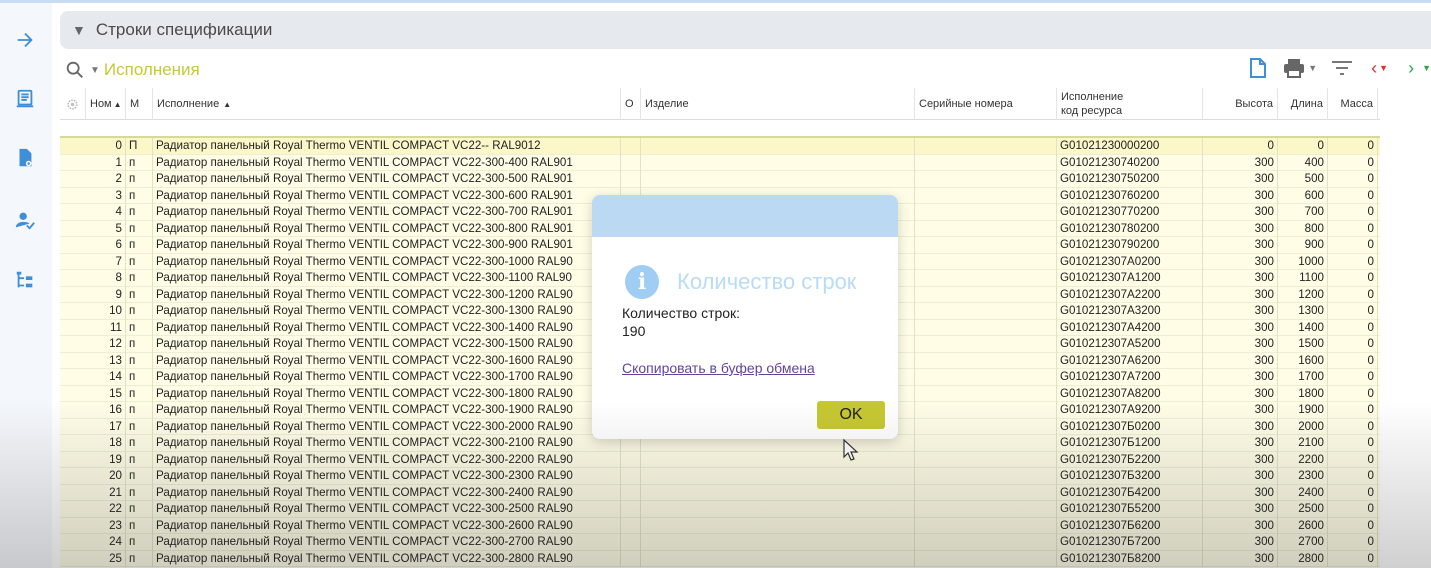  What do you see at coordinates (106, 179) in the screenshot?
I see `cell-num: 2` at bounding box center [106, 179].